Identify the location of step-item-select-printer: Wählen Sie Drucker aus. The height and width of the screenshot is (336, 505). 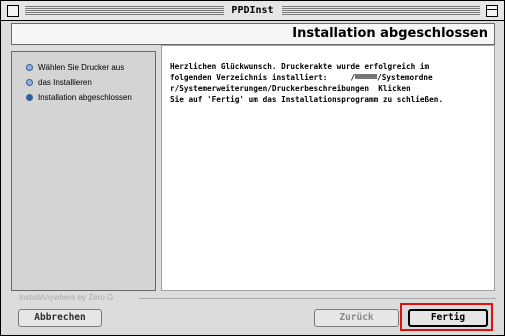
(75, 67).